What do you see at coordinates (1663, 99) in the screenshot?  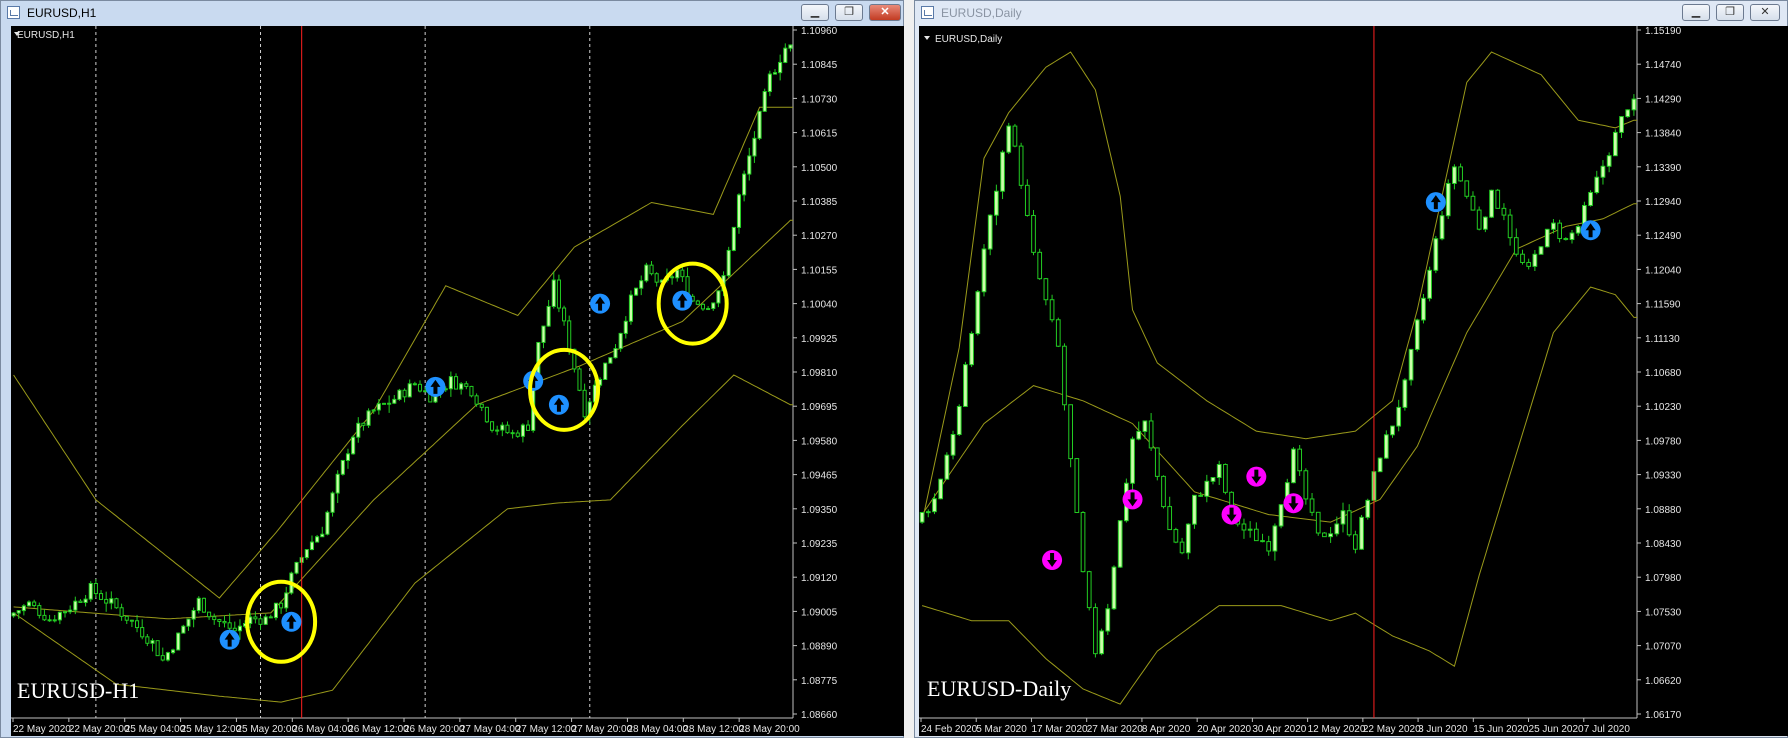 I see `y-tick-label: 1.14290` at bounding box center [1663, 99].